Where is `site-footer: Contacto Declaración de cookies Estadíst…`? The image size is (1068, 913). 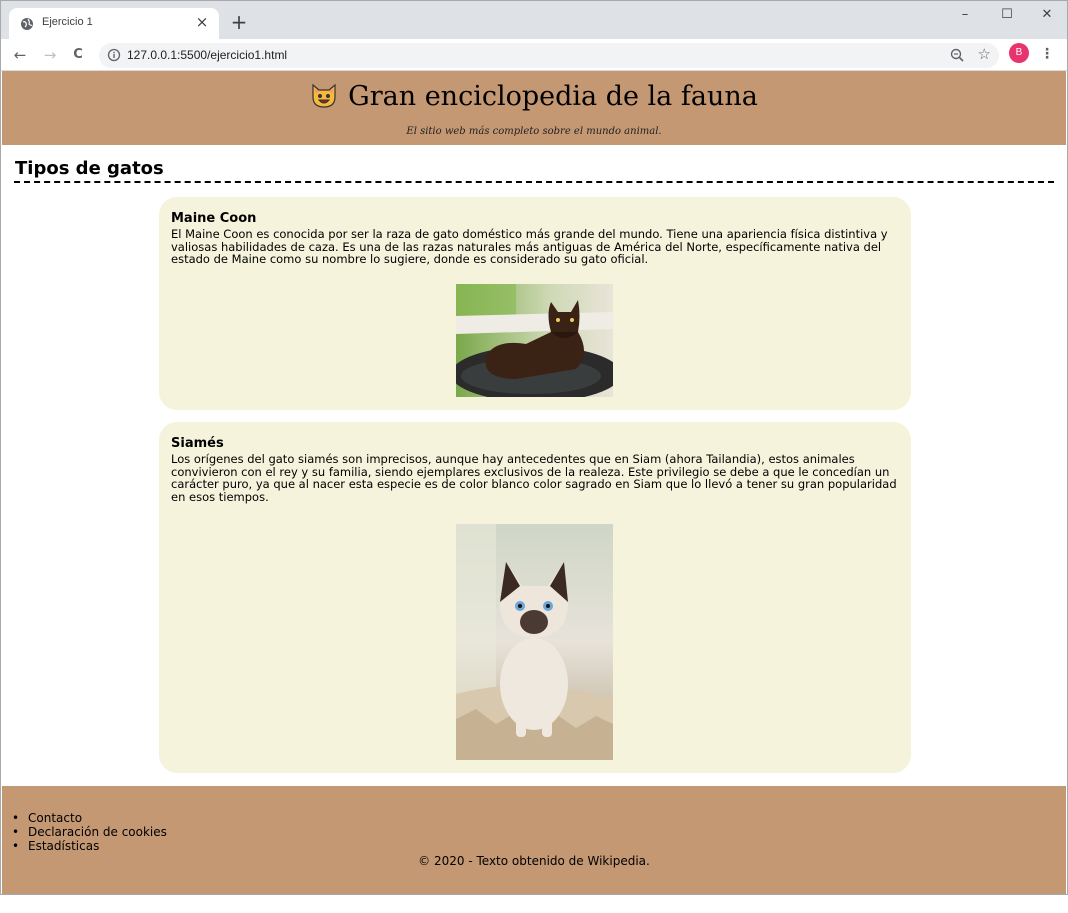
site-footer: Contacto Declaración de cookies Estadíst… is located at coordinates (534, 840).